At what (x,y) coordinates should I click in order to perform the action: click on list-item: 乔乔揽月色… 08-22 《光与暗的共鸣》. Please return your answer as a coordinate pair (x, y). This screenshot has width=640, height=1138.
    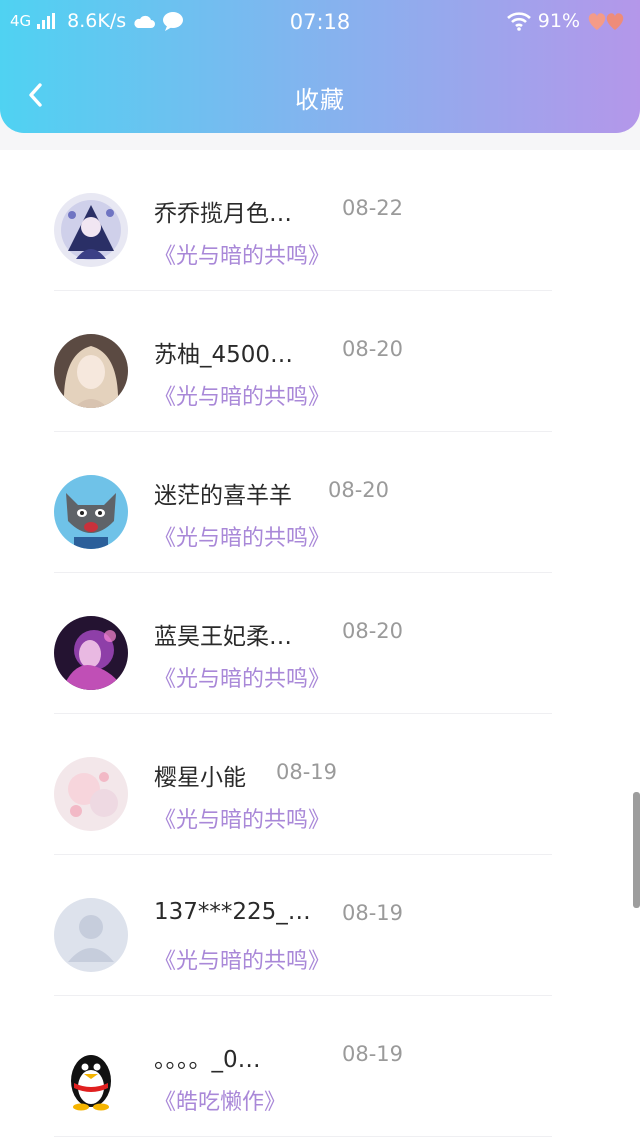
    Looking at the image, I should click on (320, 220).